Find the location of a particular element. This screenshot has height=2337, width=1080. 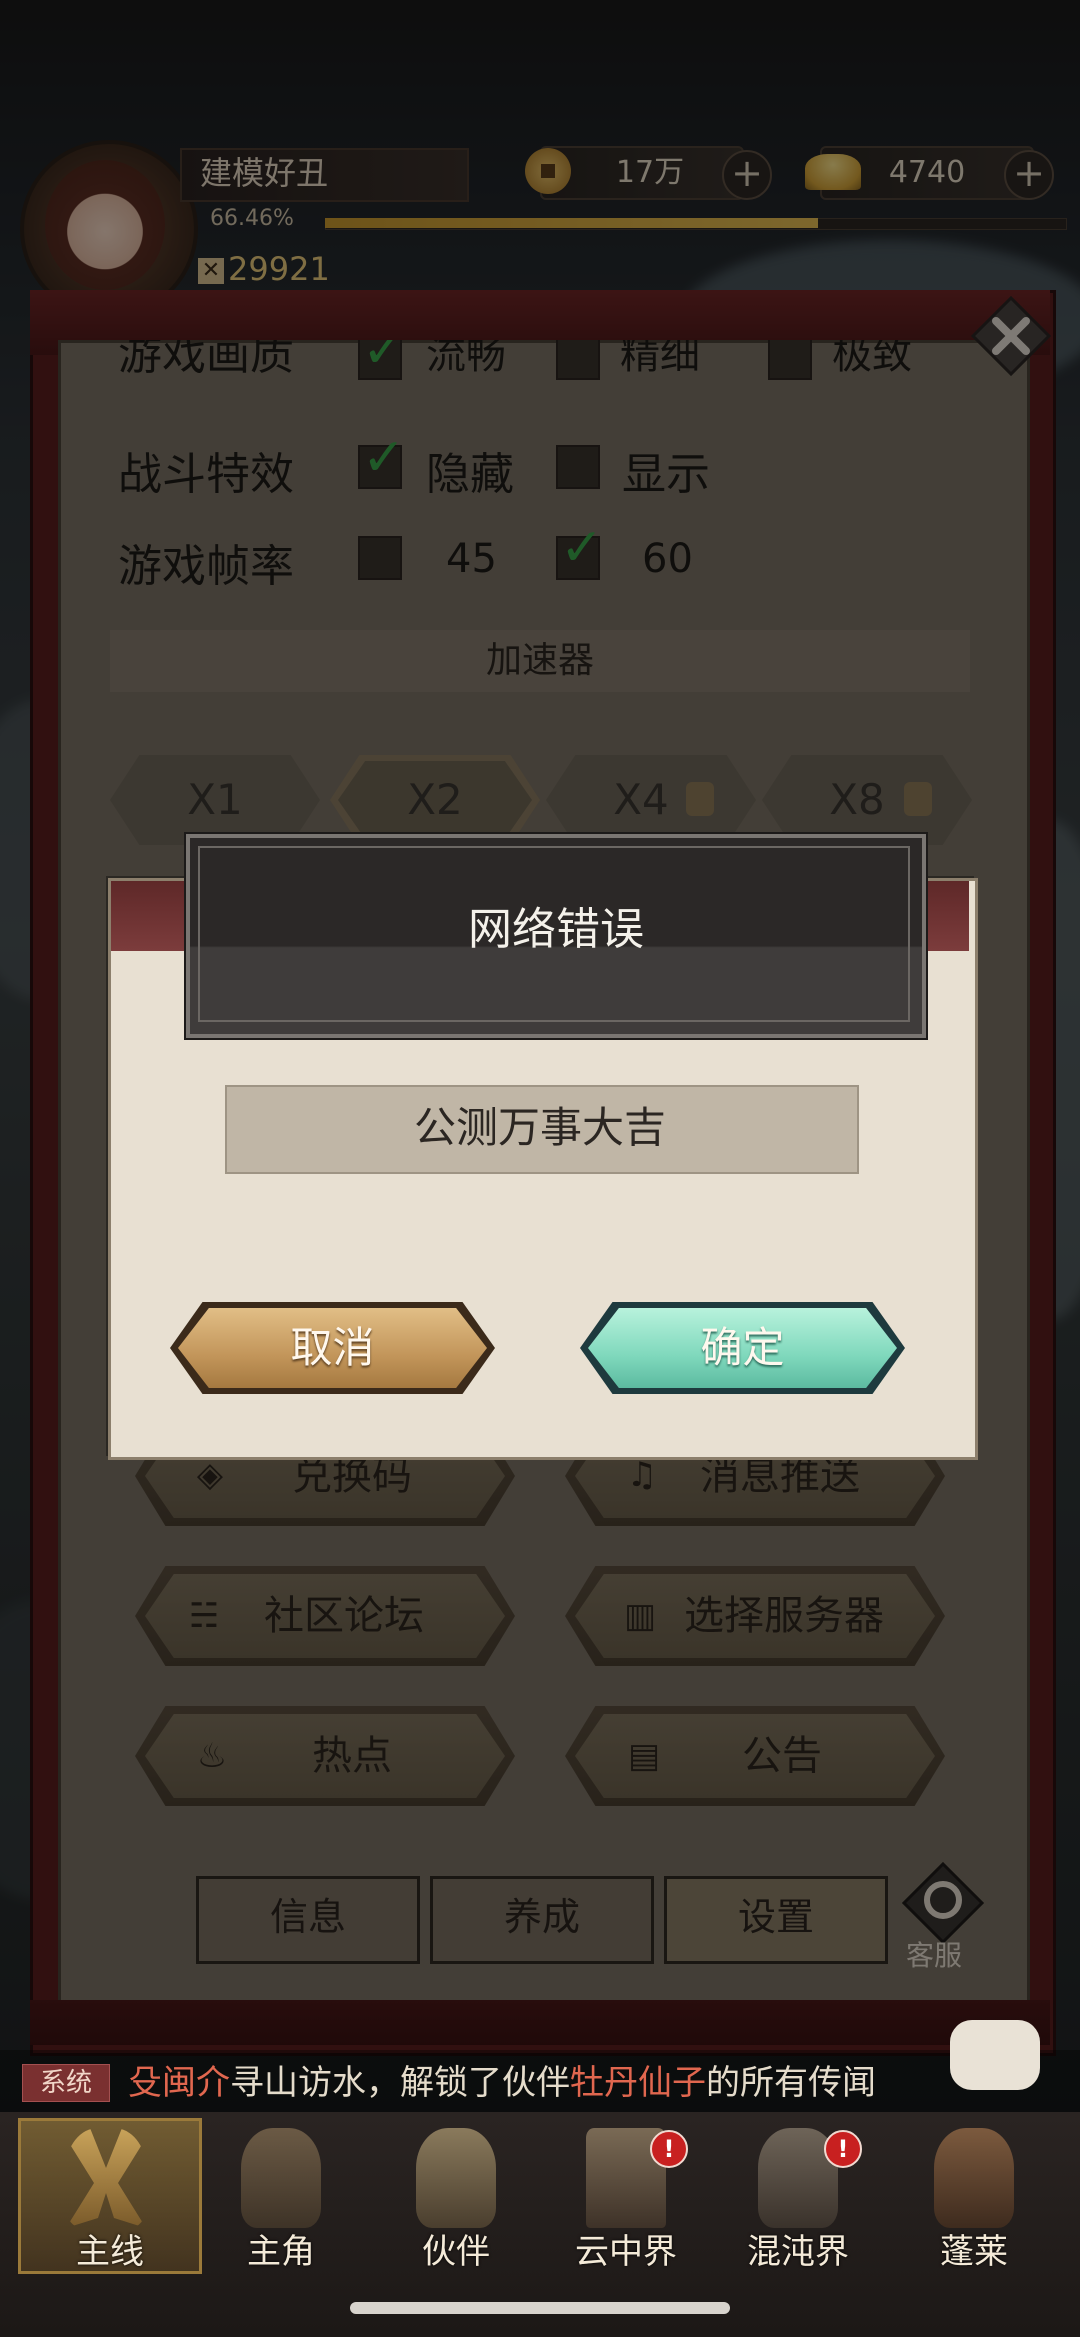

system-message: 殳闽介寻山访水，解锁了伙伴牡丹仙子的所有传闻 is located at coordinates (502, 2083).